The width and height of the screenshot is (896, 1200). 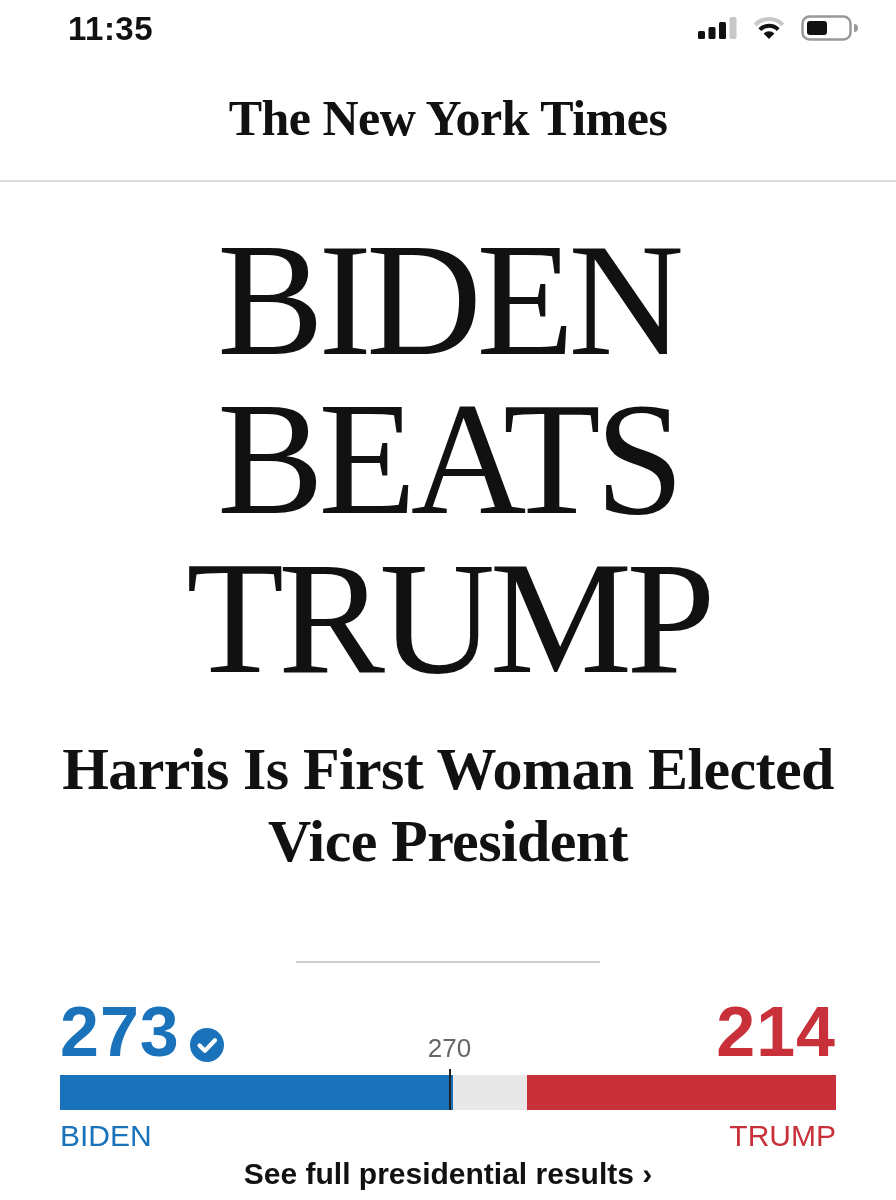 What do you see at coordinates (782, 1136) in the screenshot?
I see `candidate-name: TRUMP` at bounding box center [782, 1136].